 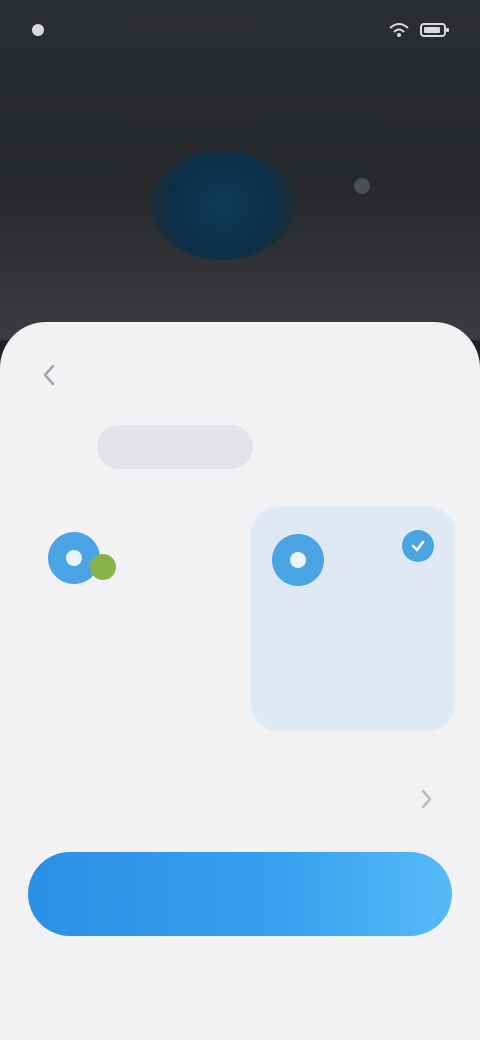 I want to click on badge-icon, so click(x=103, y=567).